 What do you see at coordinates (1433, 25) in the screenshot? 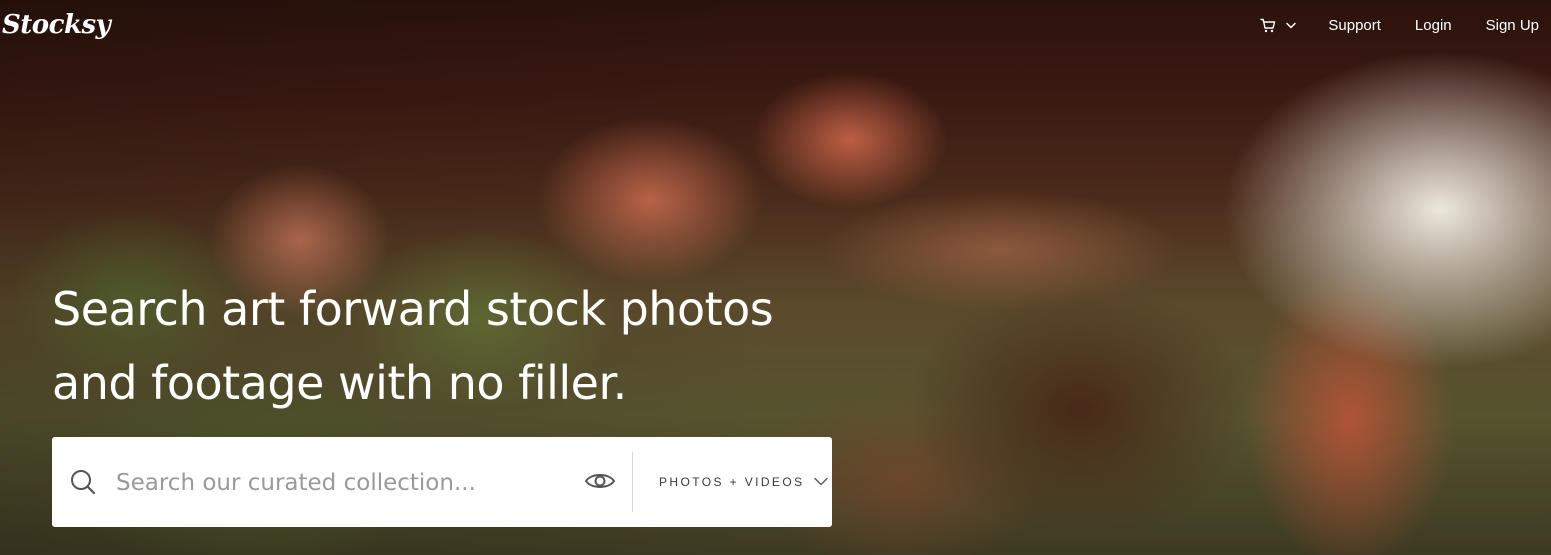
I see `login-link: Login` at bounding box center [1433, 25].